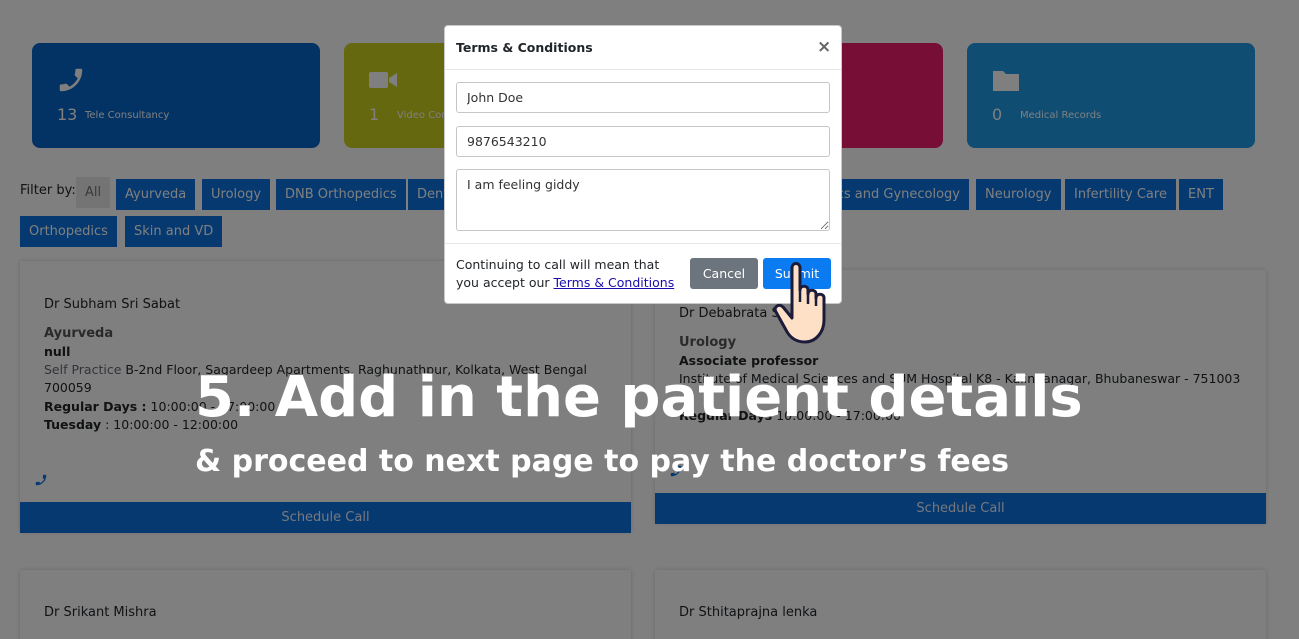 The width and height of the screenshot is (1299, 639). Describe the element at coordinates (614, 282) in the screenshot. I see `terms-link: Terms & Conditions` at that location.